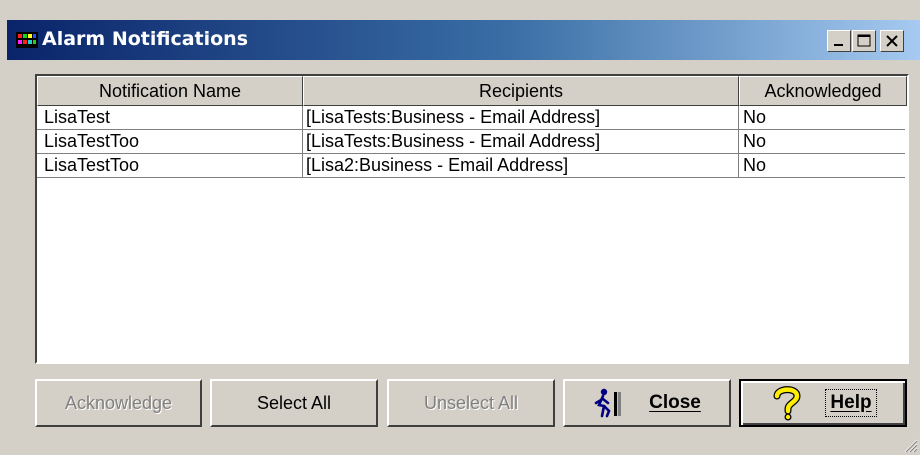 This screenshot has height=455, width=920. What do you see at coordinates (521, 165) in the screenshot?
I see `recipients-cell: [Lisa2:Business - Email Address]` at bounding box center [521, 165].